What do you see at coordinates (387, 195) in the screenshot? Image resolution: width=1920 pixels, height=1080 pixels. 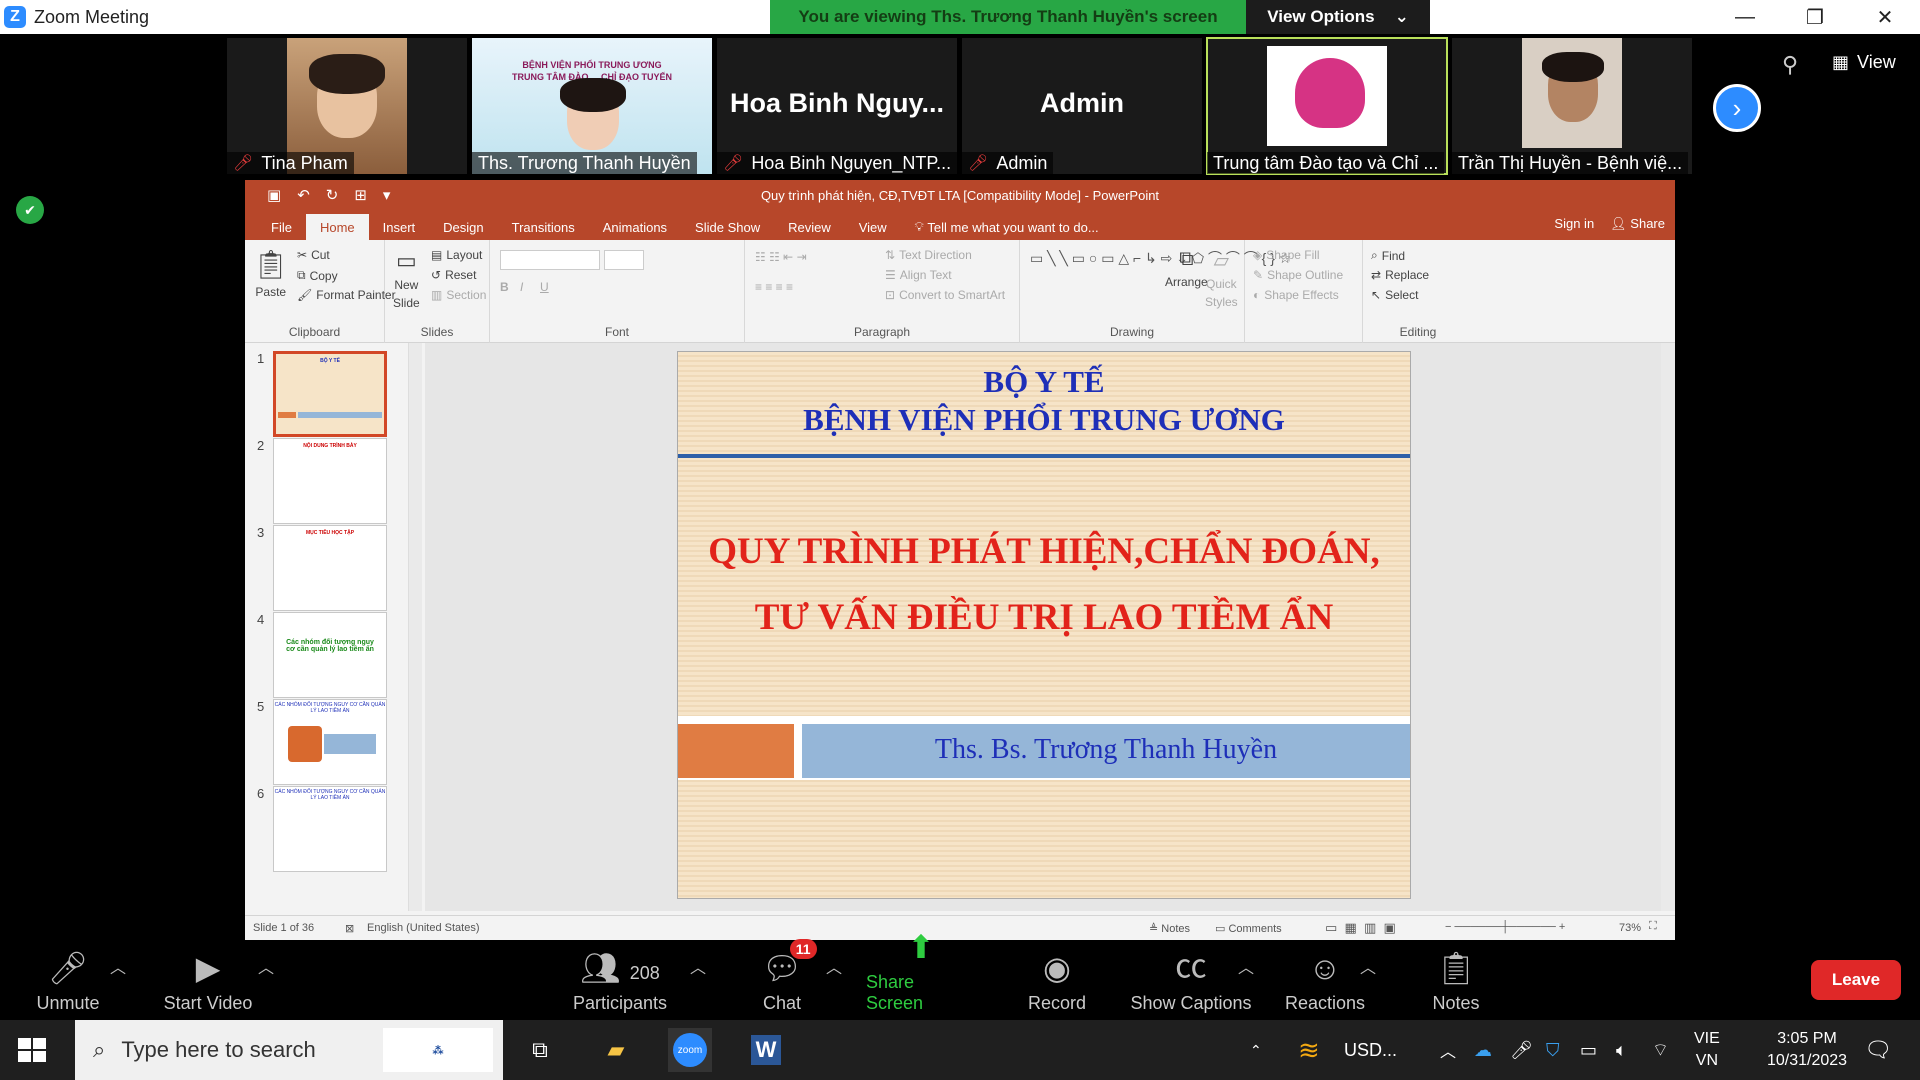 I see `customize-icon: ▾` at bounding box center [387, 195].